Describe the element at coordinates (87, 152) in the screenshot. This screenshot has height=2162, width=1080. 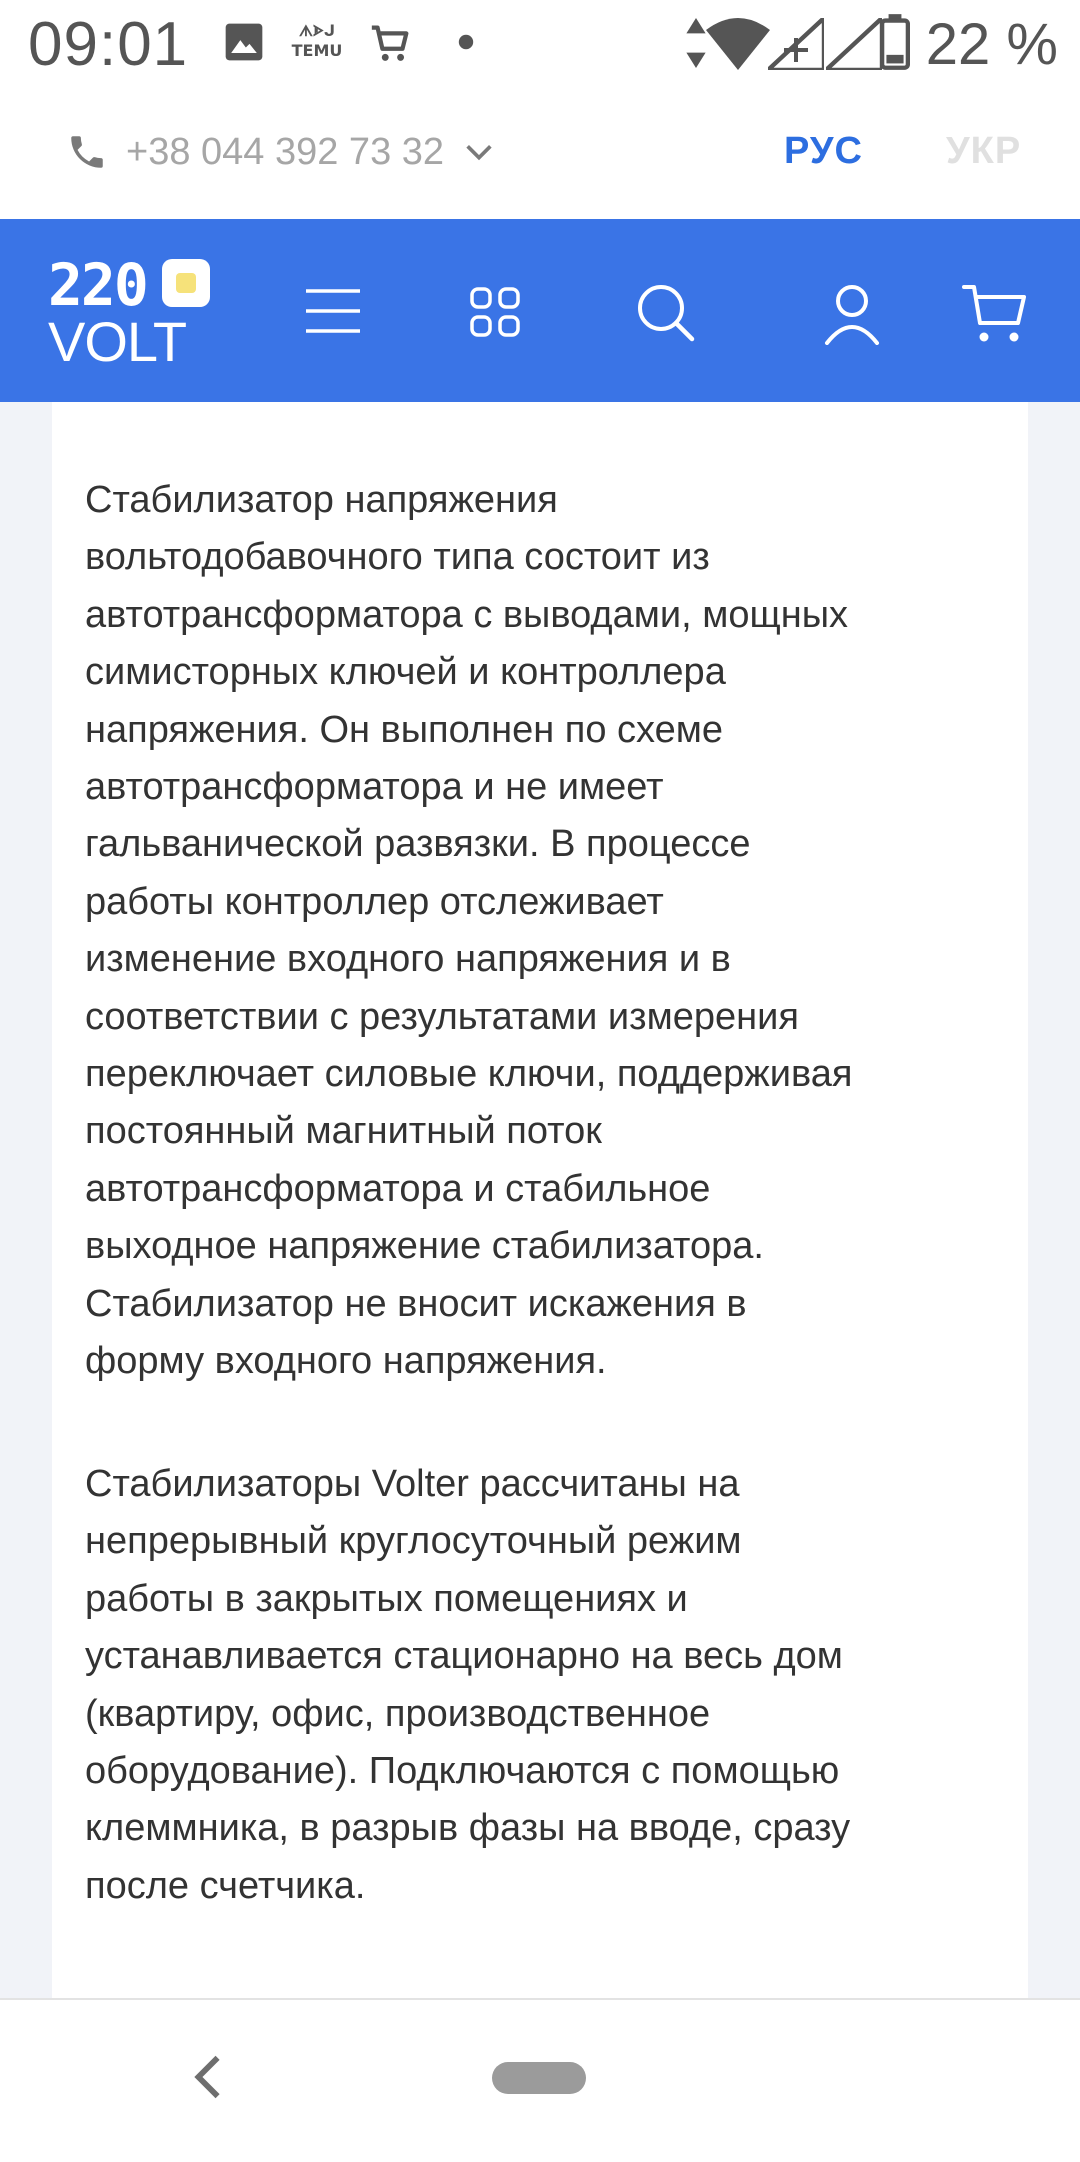
I see `phone-icon` at that location.